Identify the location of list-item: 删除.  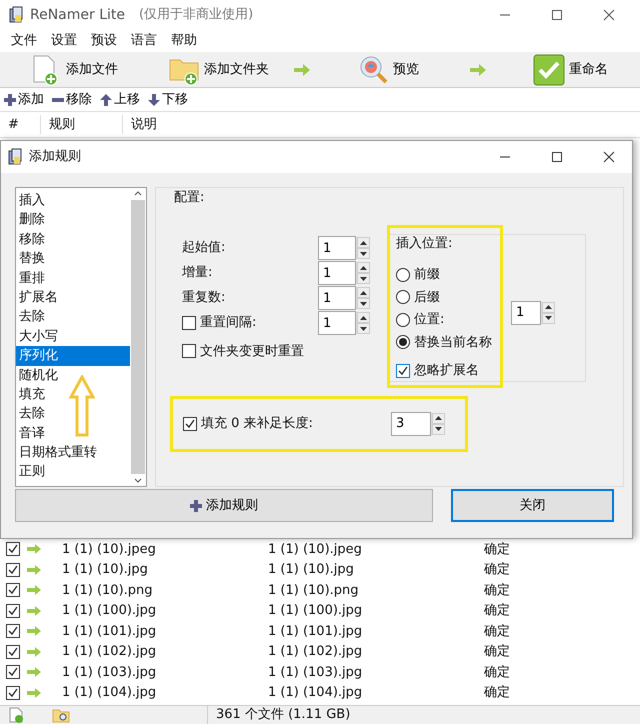
(73, 220).